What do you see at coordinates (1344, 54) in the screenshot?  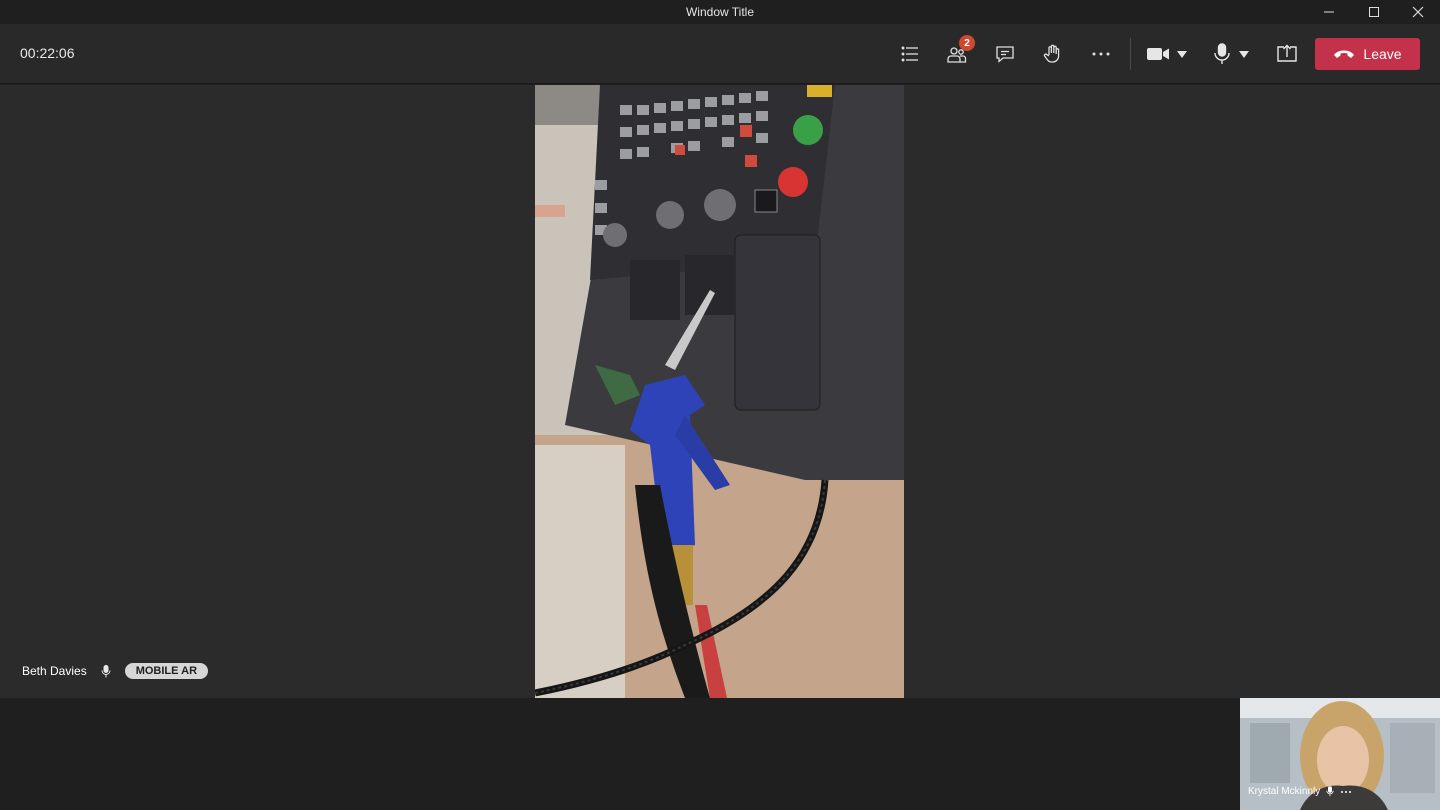 I see `phone-hangup-icon` at bounding box center [1344, 54].